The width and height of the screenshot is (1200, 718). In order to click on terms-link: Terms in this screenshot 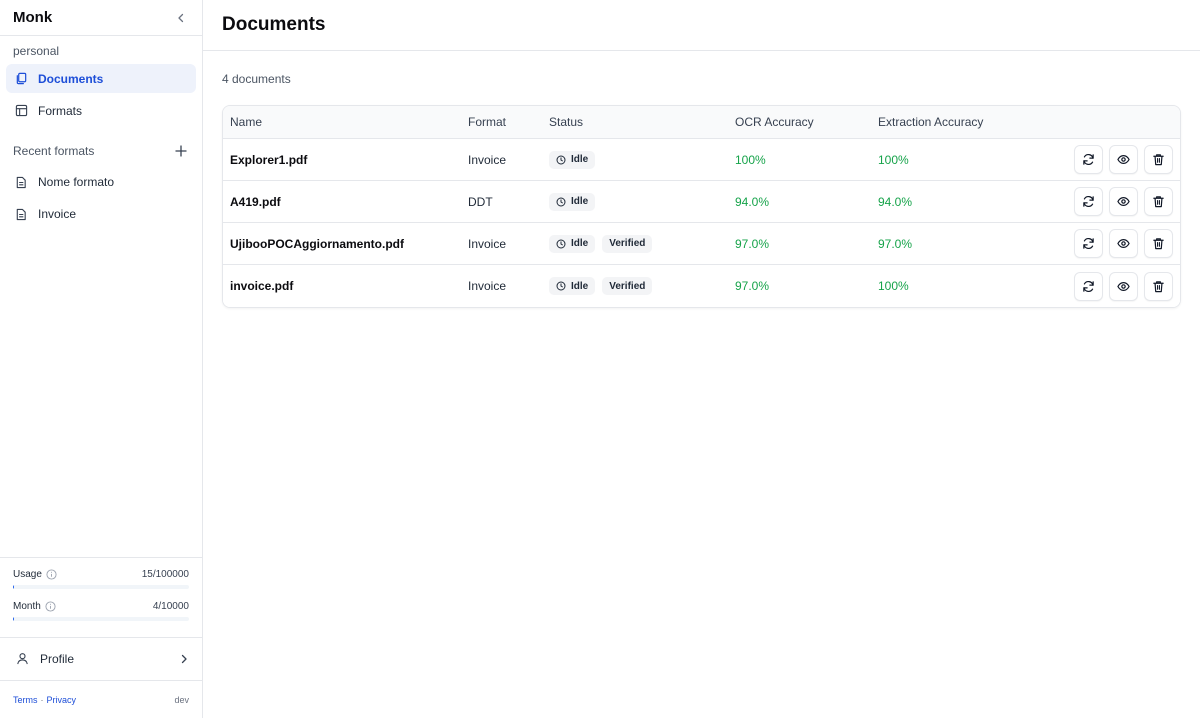, I will do `click(25, 700)`.